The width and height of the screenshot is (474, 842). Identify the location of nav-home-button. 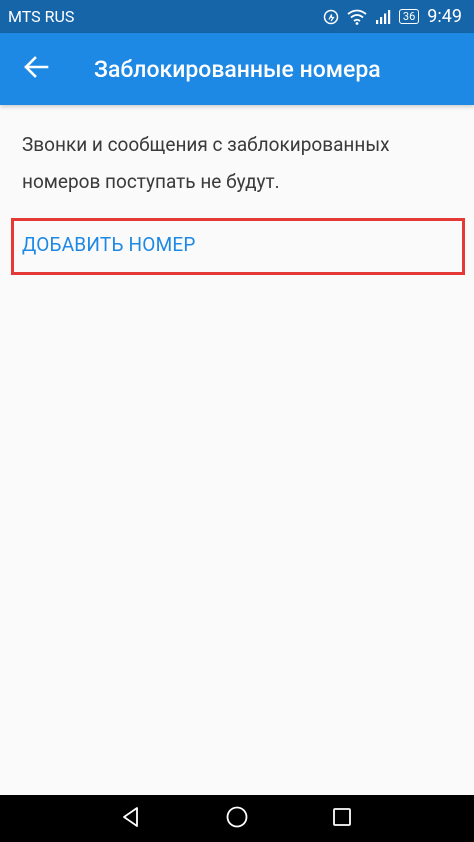
(237, 818).